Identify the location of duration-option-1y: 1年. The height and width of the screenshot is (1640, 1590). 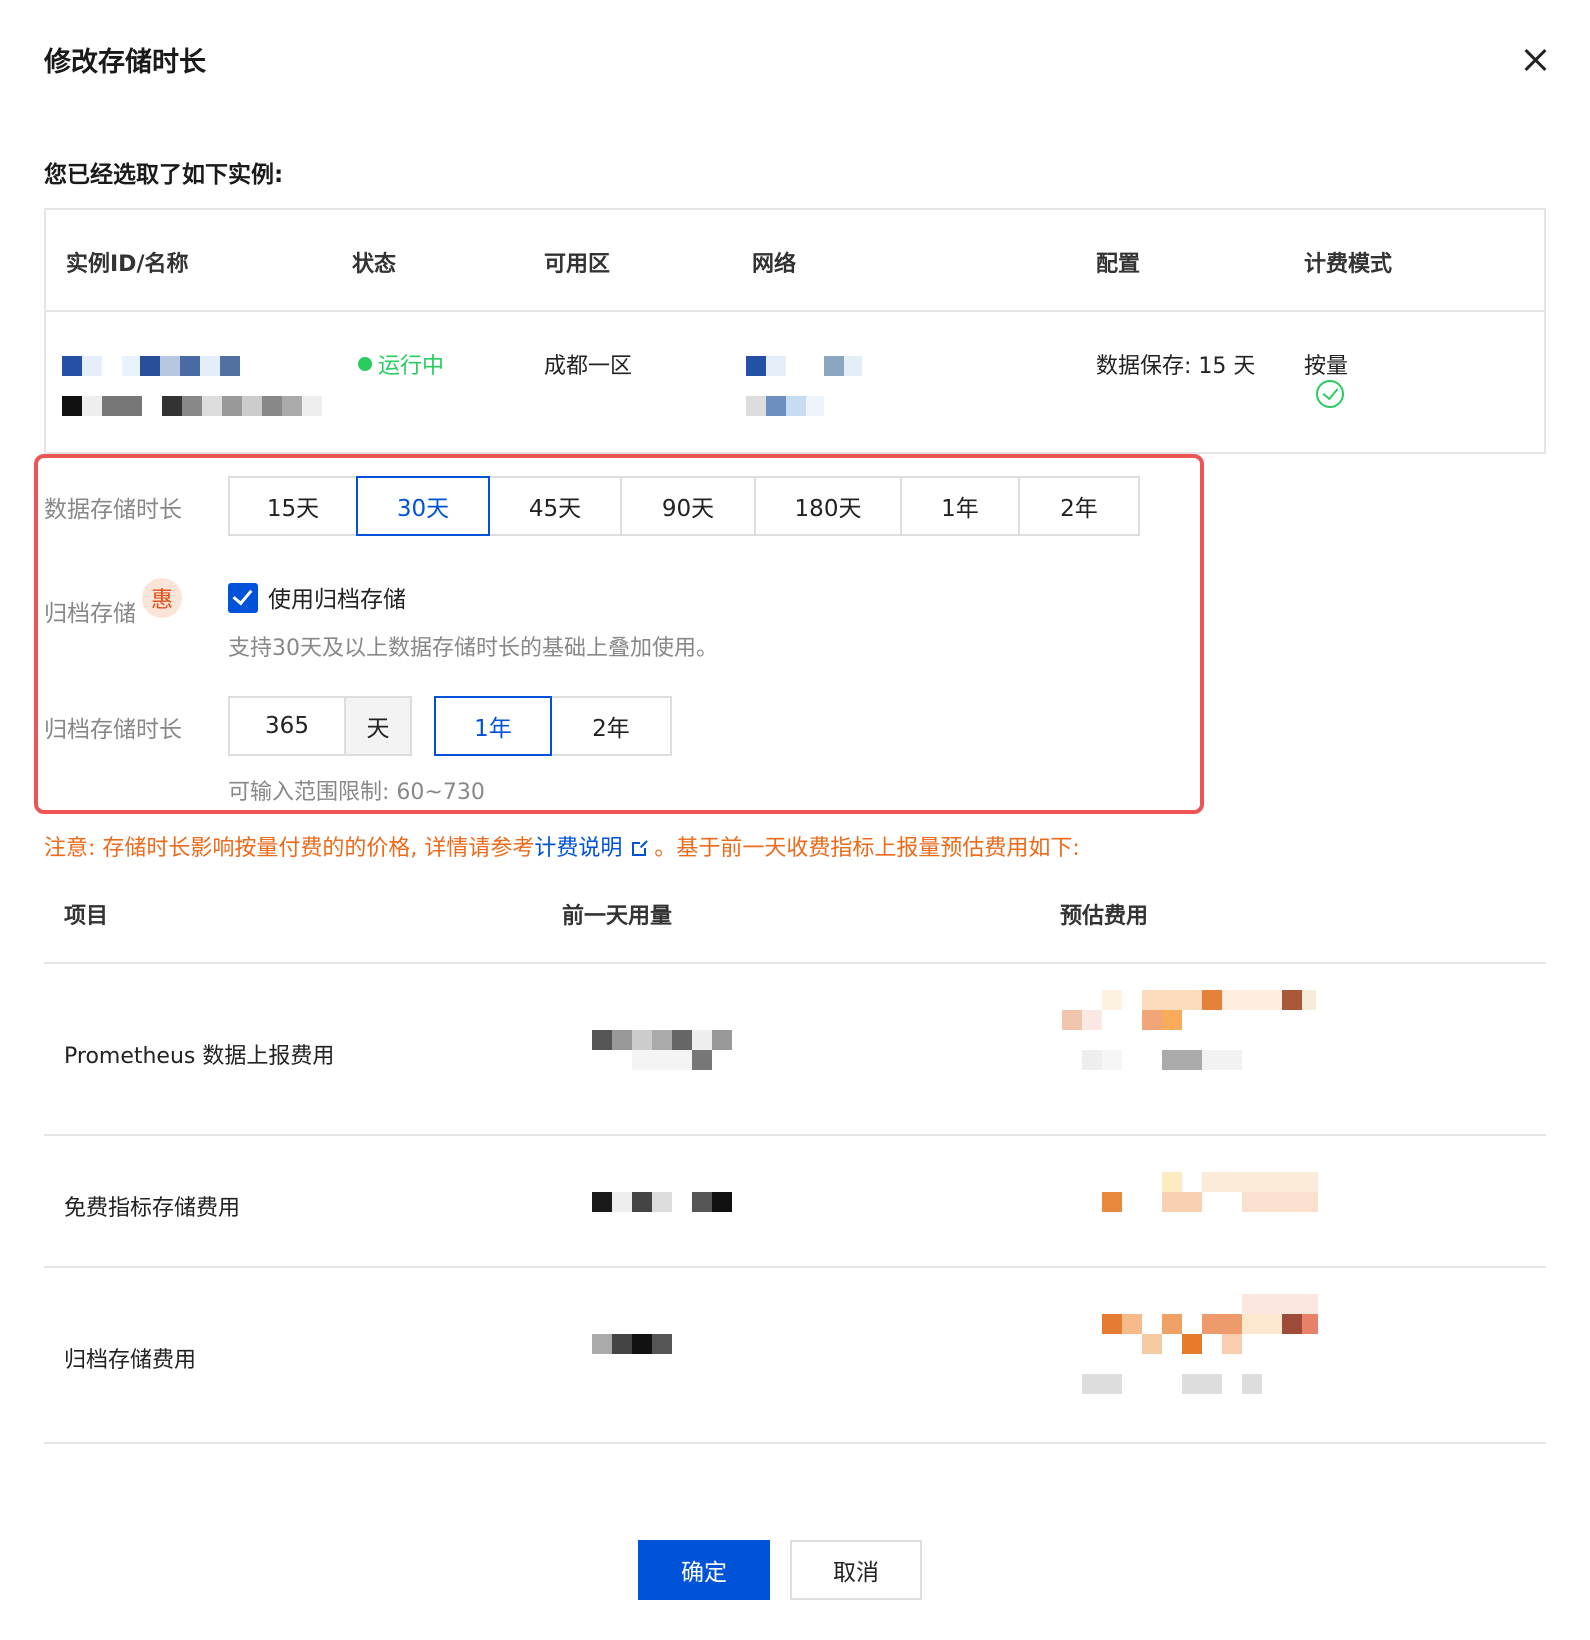
(960, 506).